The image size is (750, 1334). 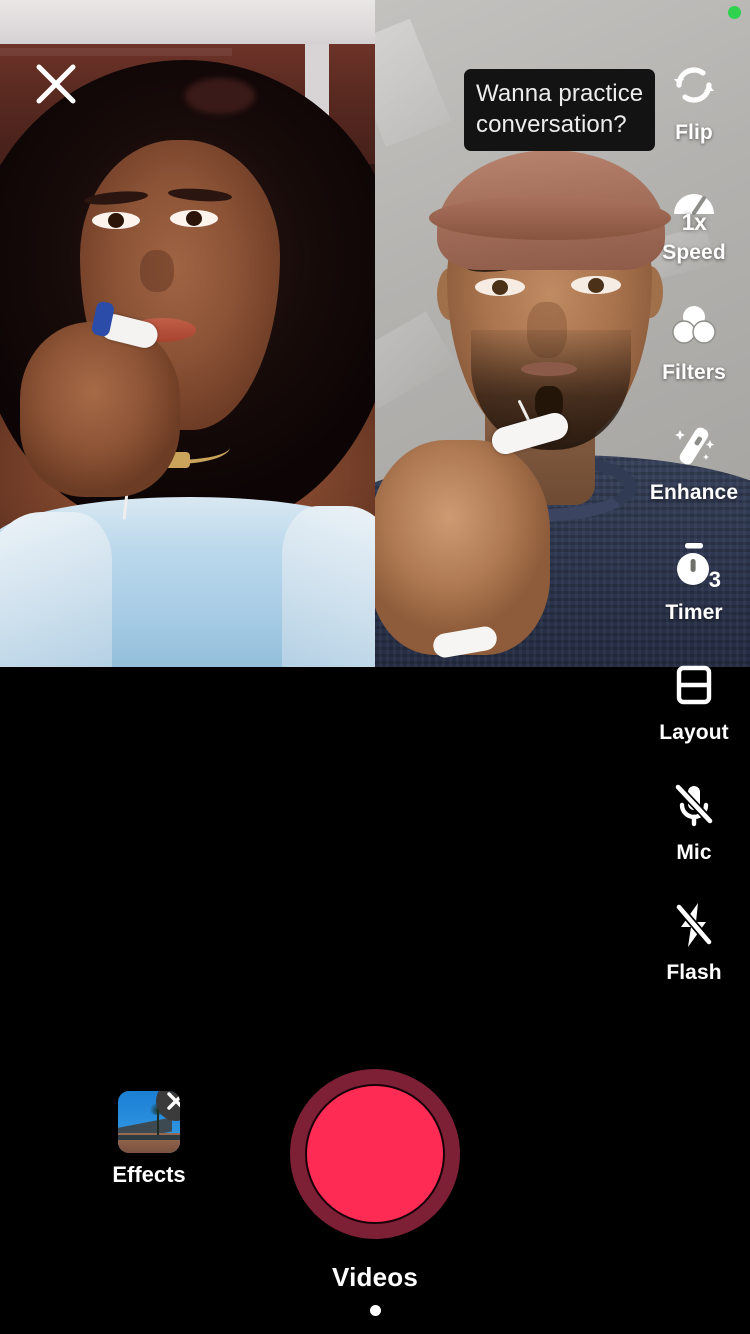 I want to click on caption-line-2: conversation?, so click(x=551, y=125).